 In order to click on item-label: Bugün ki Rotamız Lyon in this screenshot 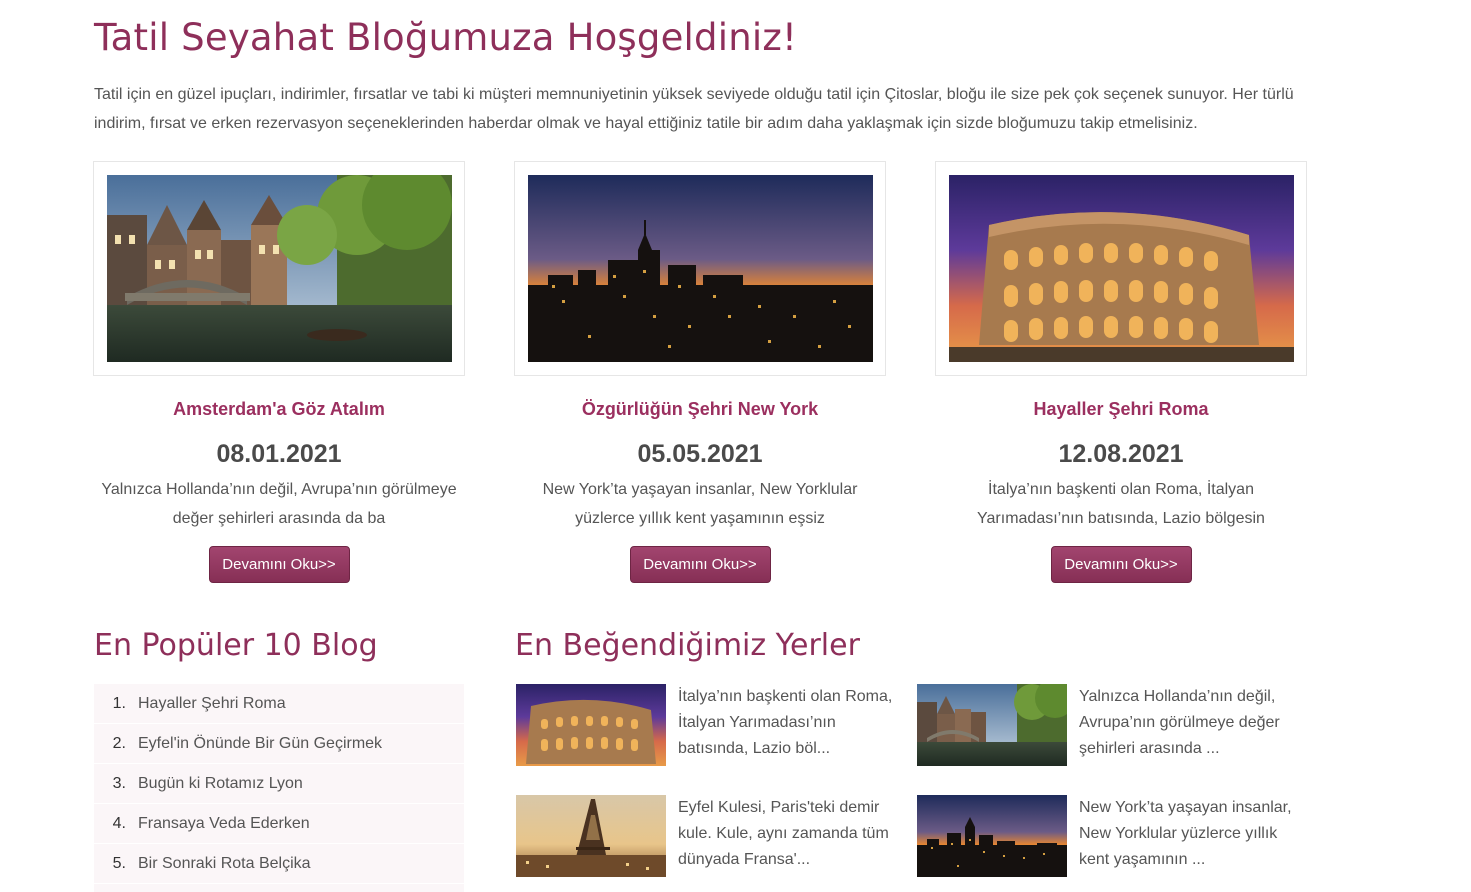, I will do `click(220, 783)`.